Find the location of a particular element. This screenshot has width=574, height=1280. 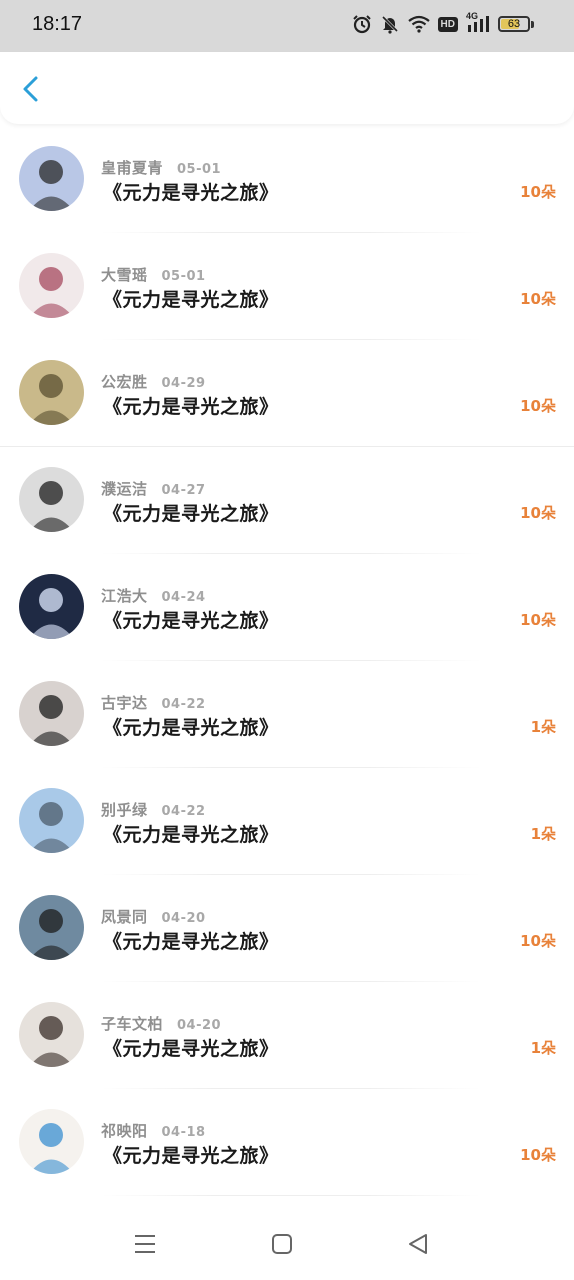

list-item: 濮运洁 04-27 《元力是寻光之旅》 10朵 is located at coordinates (287, 500).